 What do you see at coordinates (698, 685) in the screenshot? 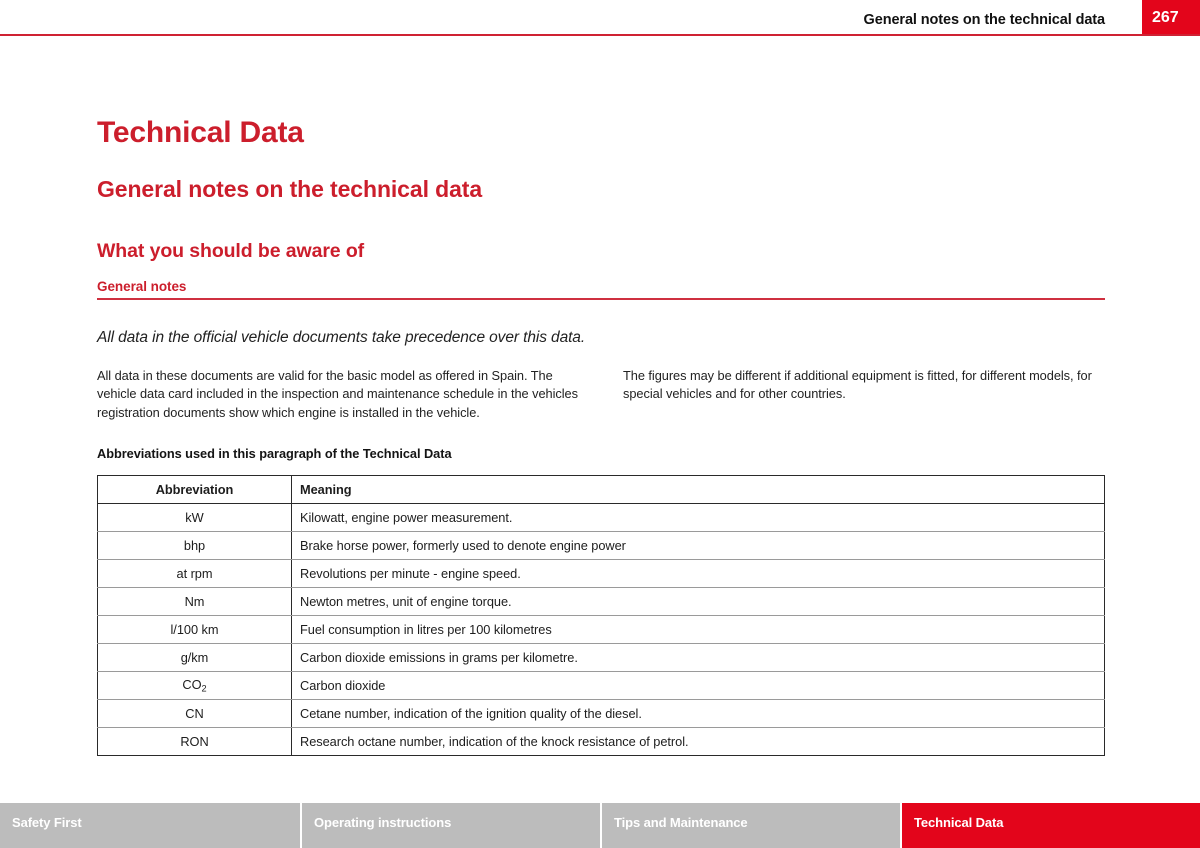
I see `cell-meaning: Carbon dioxide` at bounding box center [698, 685].